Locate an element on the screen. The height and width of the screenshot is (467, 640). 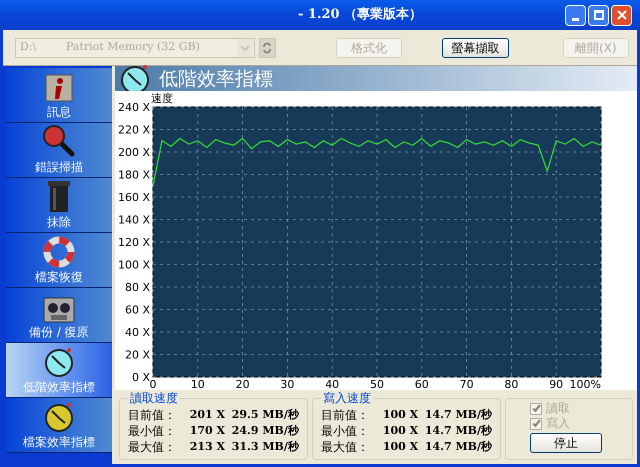
x-tick-label: 20 is located at coordinates (242, 383).